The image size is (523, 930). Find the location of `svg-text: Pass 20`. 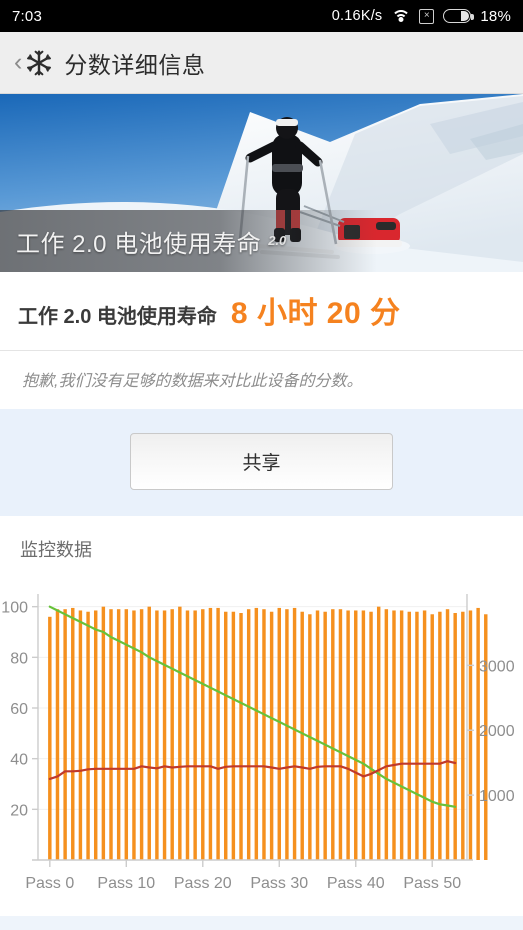

svg-text: Pass 20 is located at coordinates (203, 883).